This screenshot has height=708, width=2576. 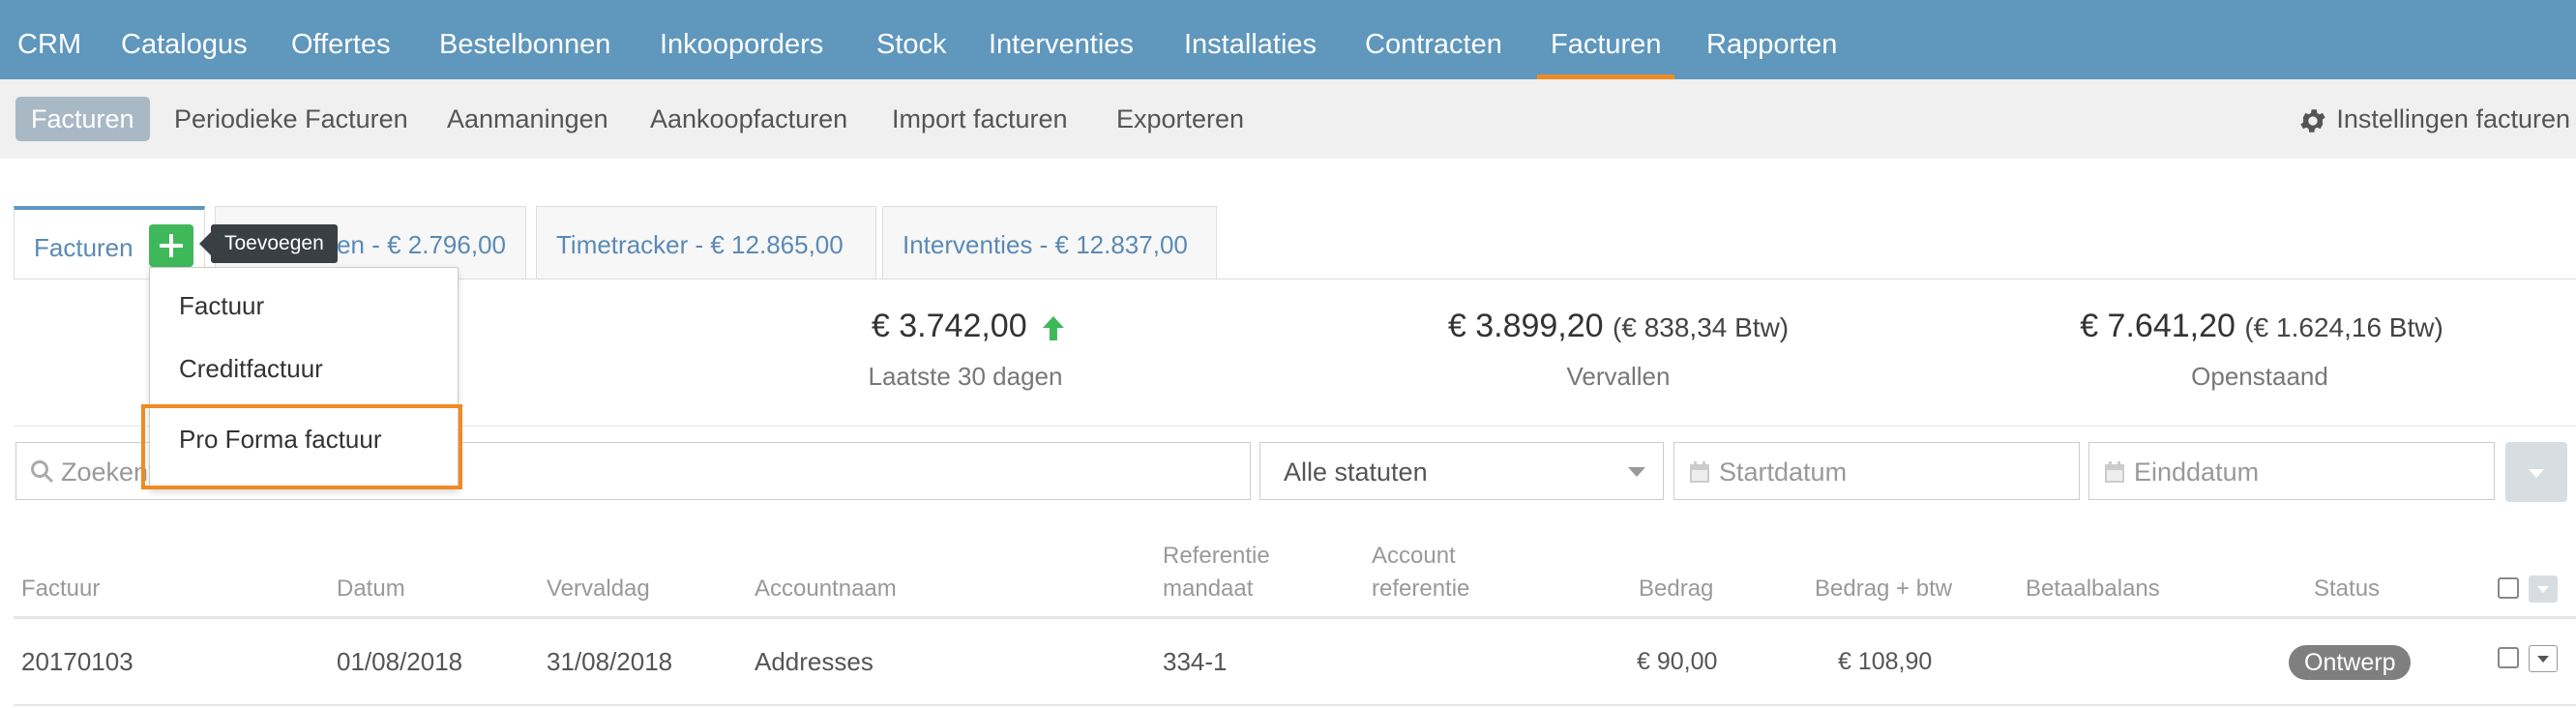 I want to click on th-referentie: Referentie, so click(x=1216, y=556).